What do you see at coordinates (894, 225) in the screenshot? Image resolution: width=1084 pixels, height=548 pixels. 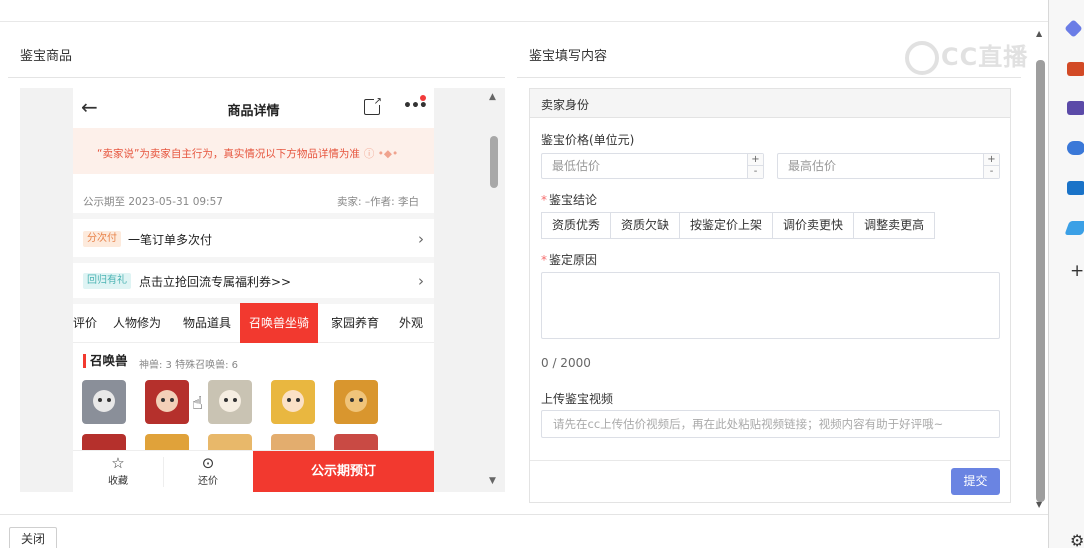 I see `conclusion-option: 调整卖更高` at bounding box center [894, 225].